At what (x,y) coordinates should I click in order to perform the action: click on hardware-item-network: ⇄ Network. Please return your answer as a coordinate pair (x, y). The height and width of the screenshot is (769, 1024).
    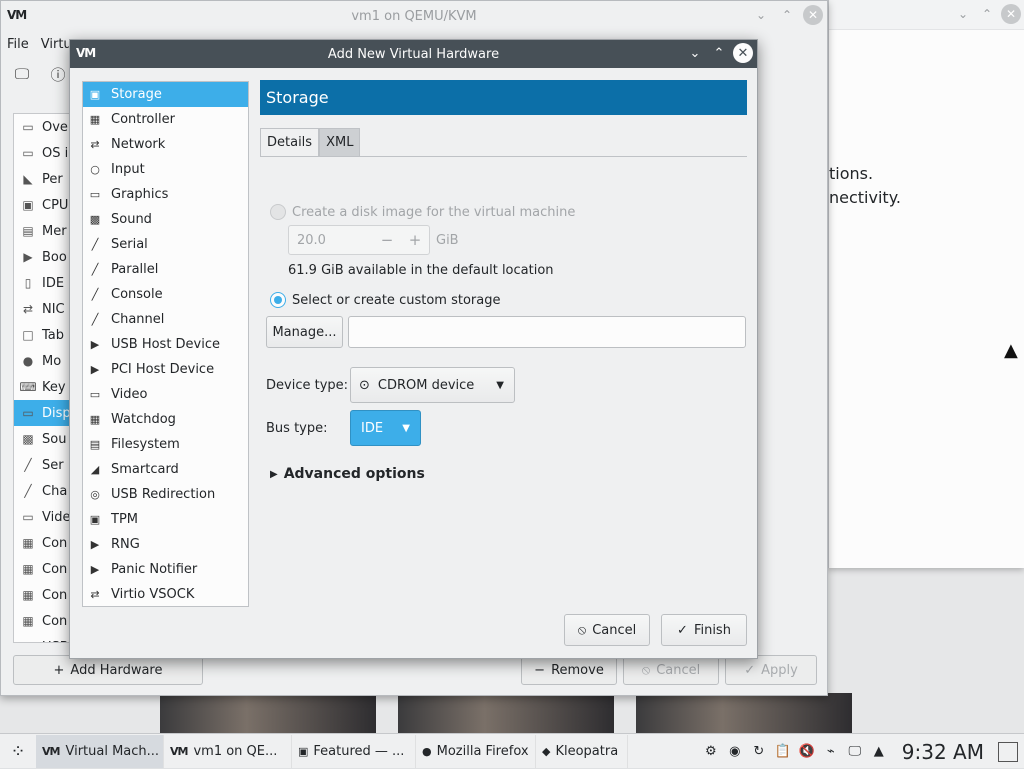
    Looking at the image, I should click on (165, 144).